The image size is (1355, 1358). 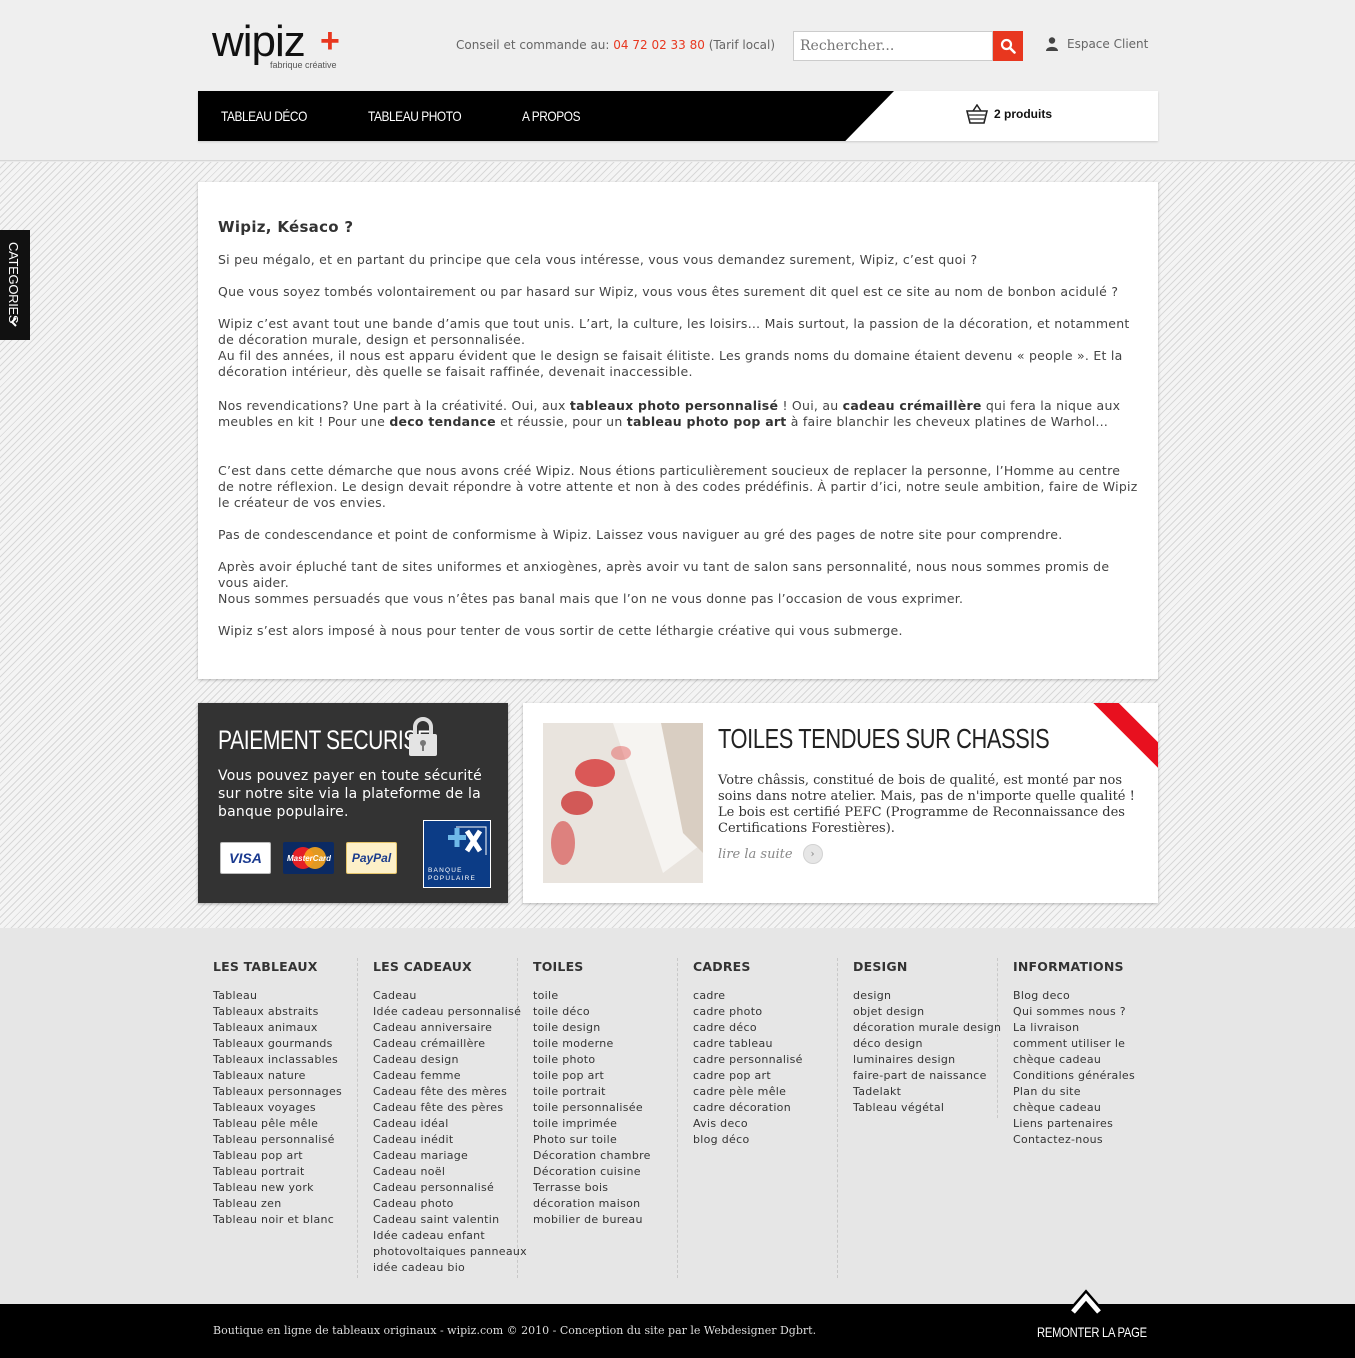 I want to click on footer-link: Tableau personnalisé, so click(x=285, y=1140).